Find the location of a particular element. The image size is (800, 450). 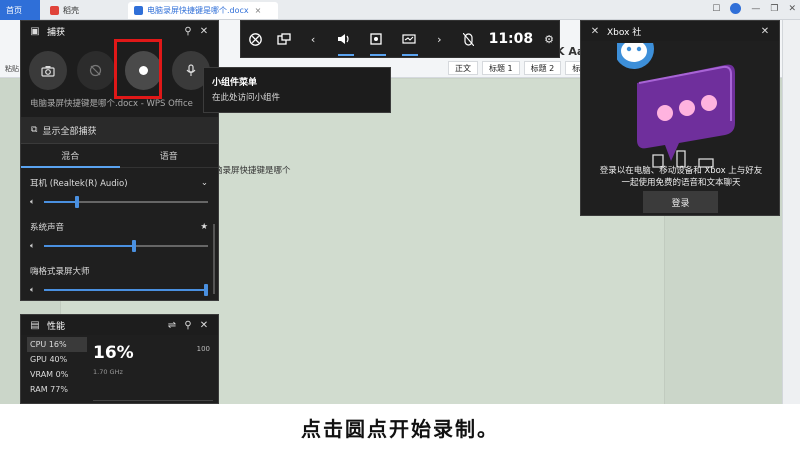

gallery-icon: ⧉ is located at coordinates (34, 130).